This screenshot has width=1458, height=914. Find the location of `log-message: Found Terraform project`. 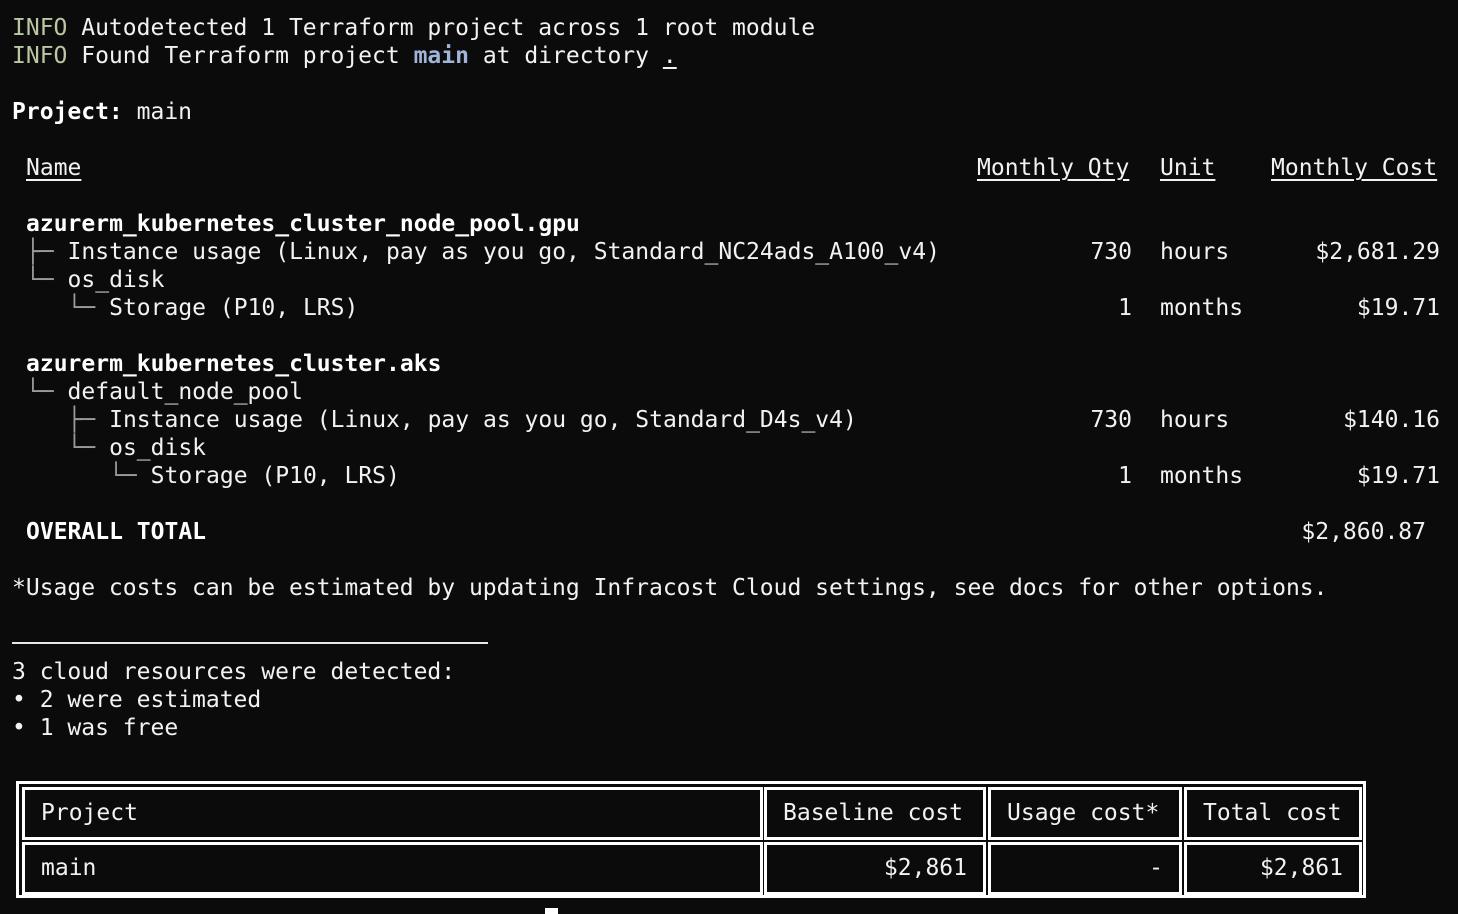

log-message: Found Terraform project is located at coordinates (240, 56).